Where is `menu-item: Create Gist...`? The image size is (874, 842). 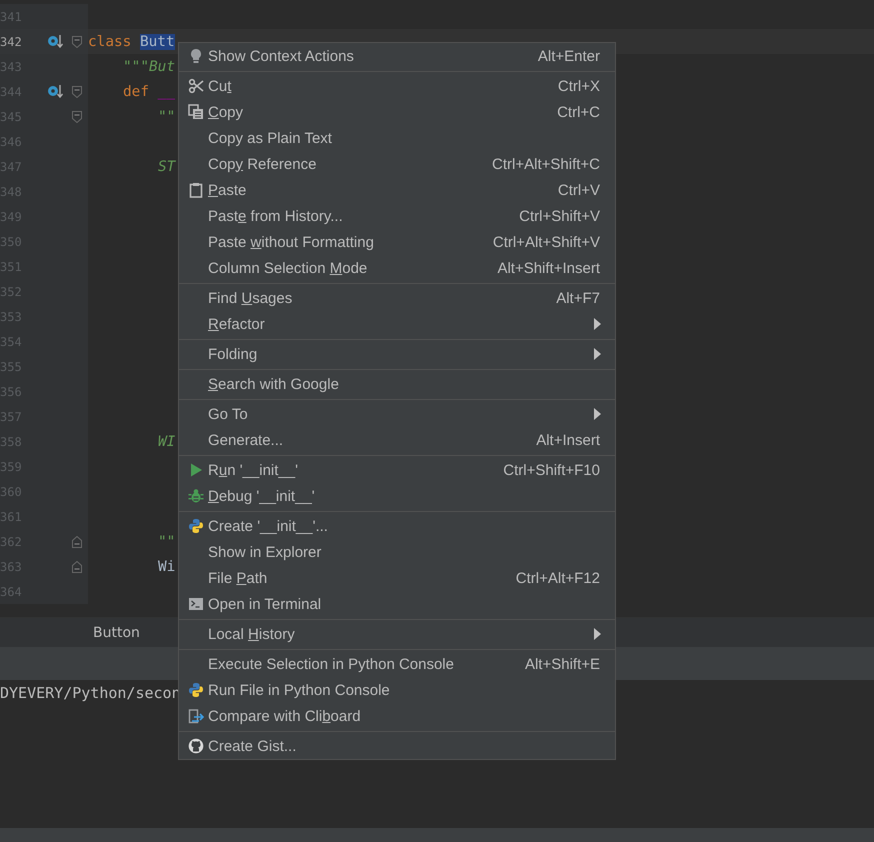 menu-item: Create Gist... is located at coordinates (397, 746).